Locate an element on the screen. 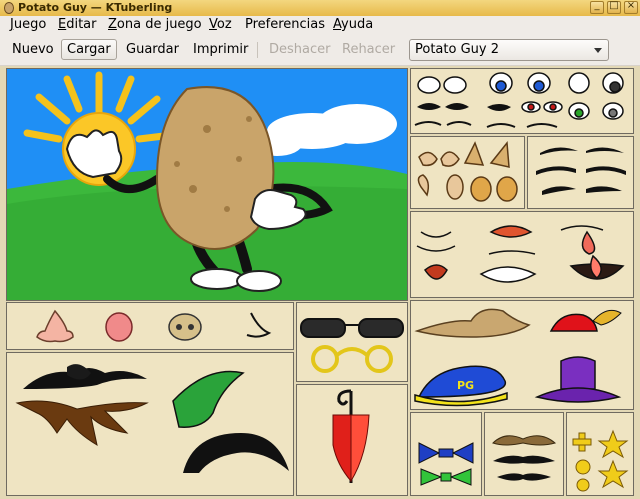  menu-voz: Voz is located at coordinates (220, 26).